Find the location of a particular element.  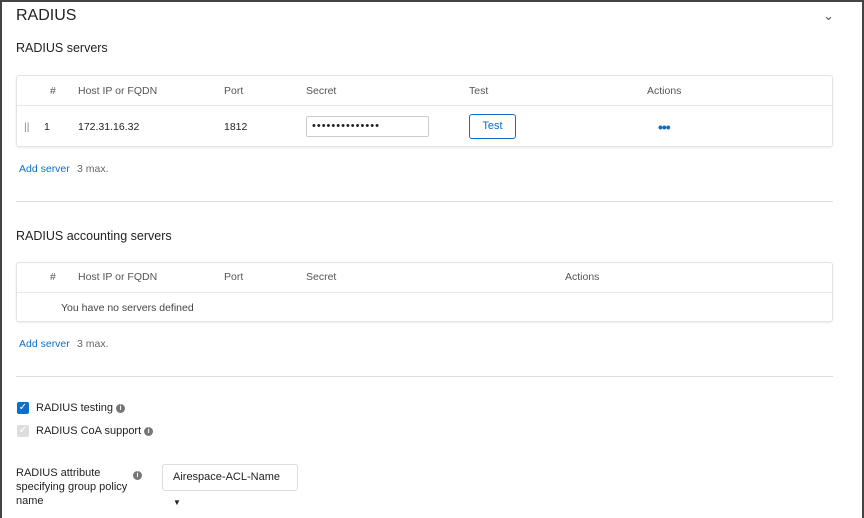

col-test: Test is located at coordinates (479, 91).